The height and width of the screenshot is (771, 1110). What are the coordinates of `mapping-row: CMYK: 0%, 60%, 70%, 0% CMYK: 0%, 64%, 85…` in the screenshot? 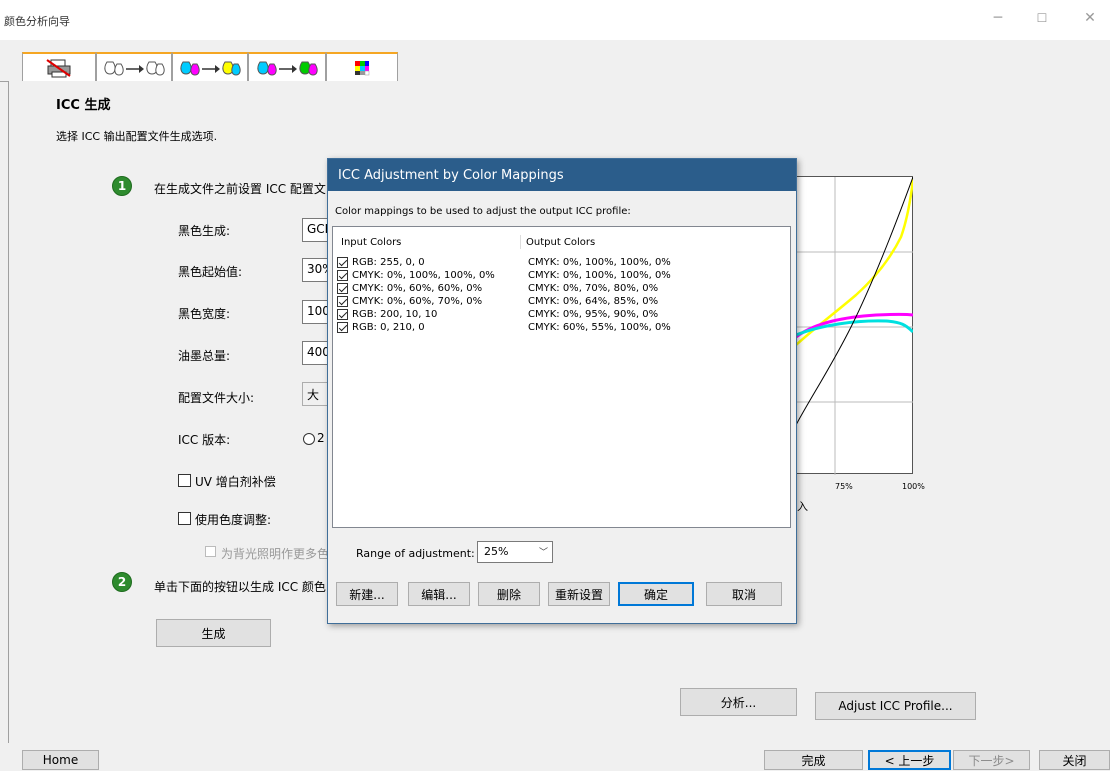 It's located at (497, 301).